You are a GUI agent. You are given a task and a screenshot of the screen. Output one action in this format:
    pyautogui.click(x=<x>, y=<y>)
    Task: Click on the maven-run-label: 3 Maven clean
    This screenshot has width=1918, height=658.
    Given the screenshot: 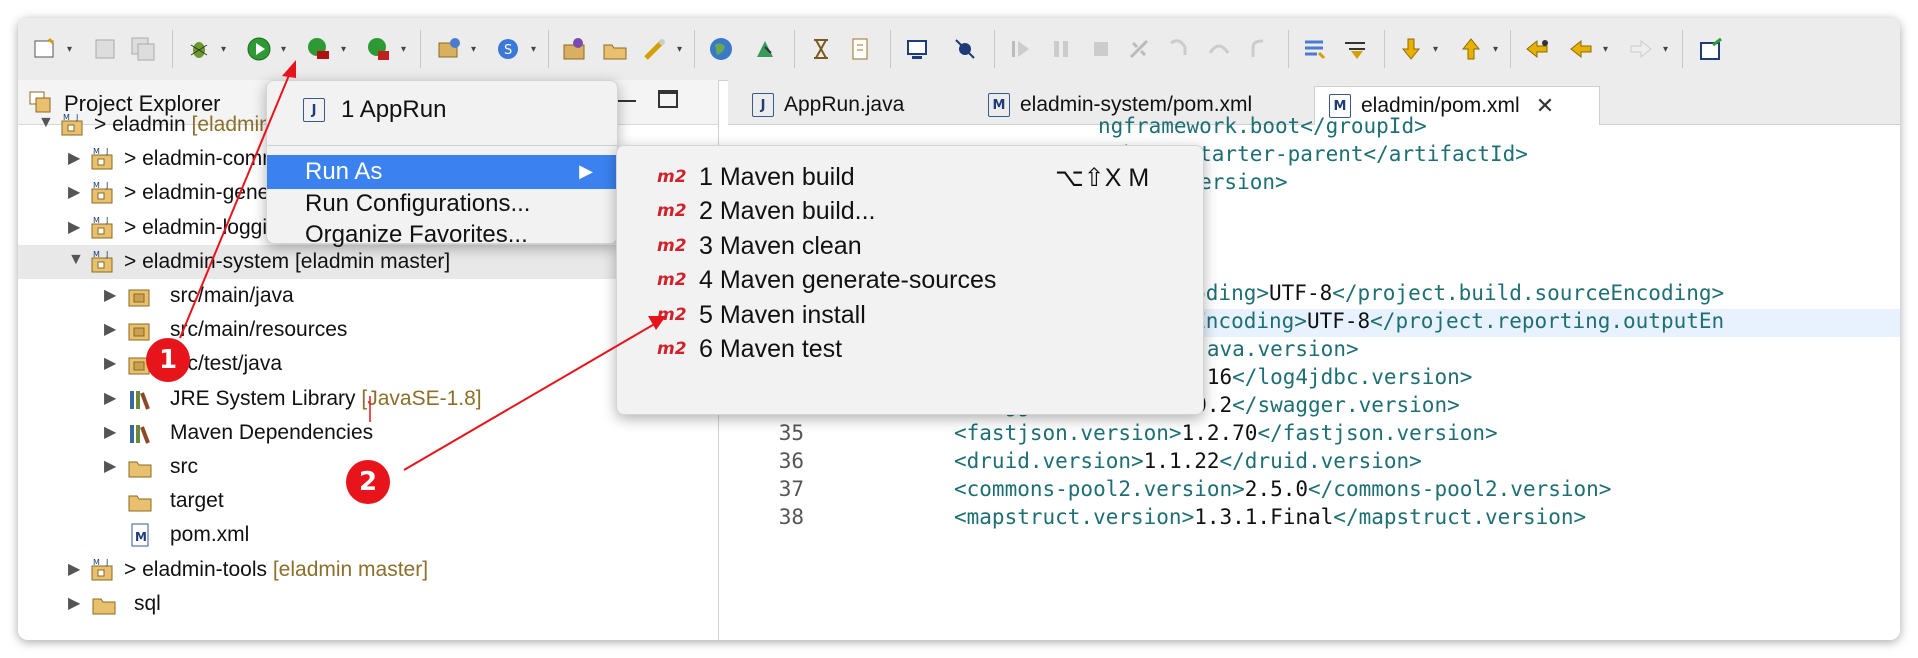 What is the action you would take?
    pyautogui.click(x=780, y=245)
    